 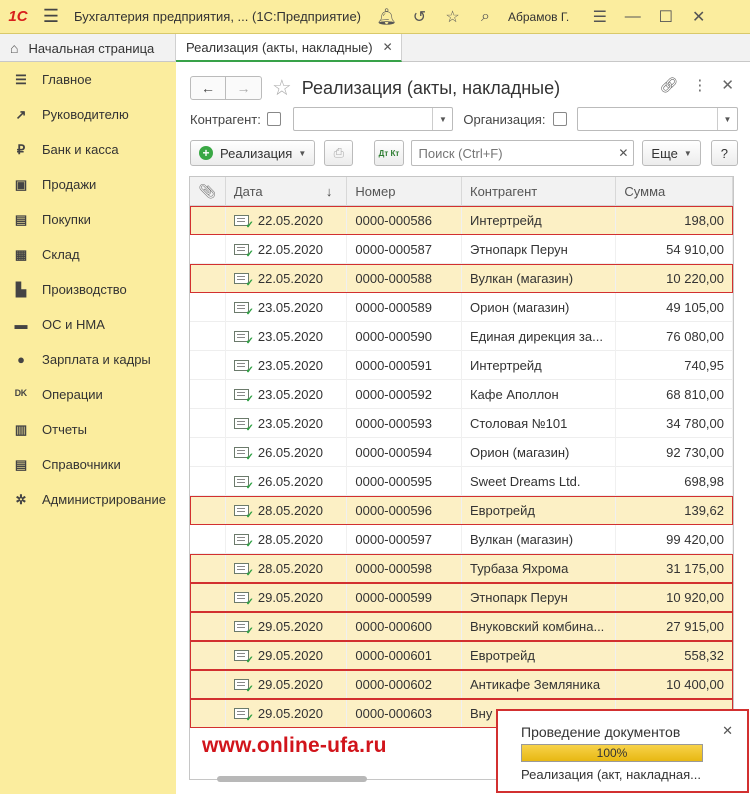 I want to click on sidebar-item-6: ▙ Производство, so click(x=88, y=289).